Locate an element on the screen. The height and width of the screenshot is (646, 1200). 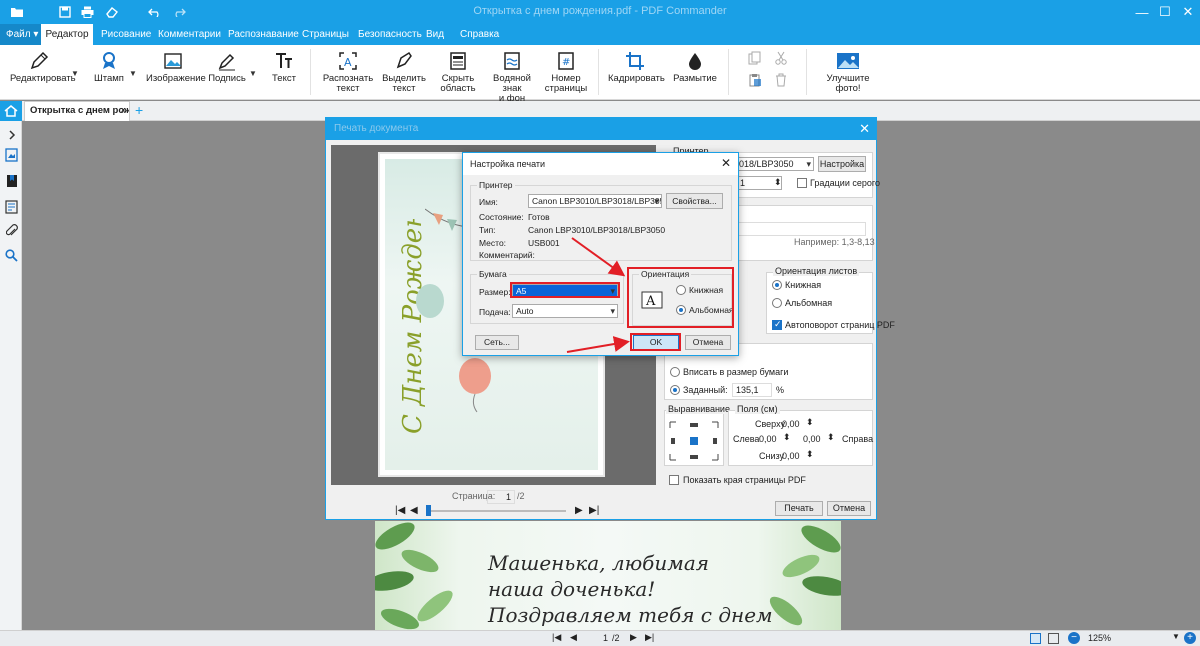
tab-help: Справка is located at coordinates (479, 34).